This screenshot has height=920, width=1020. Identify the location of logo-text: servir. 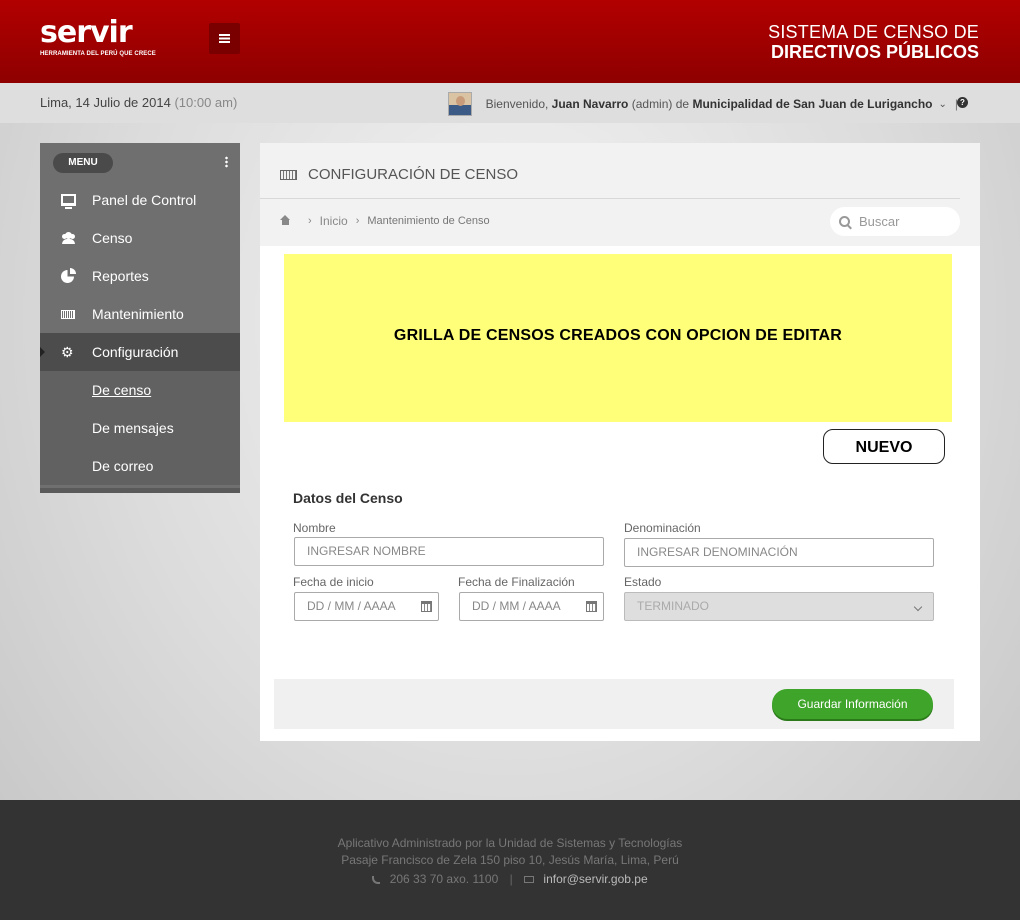
(86, 32).